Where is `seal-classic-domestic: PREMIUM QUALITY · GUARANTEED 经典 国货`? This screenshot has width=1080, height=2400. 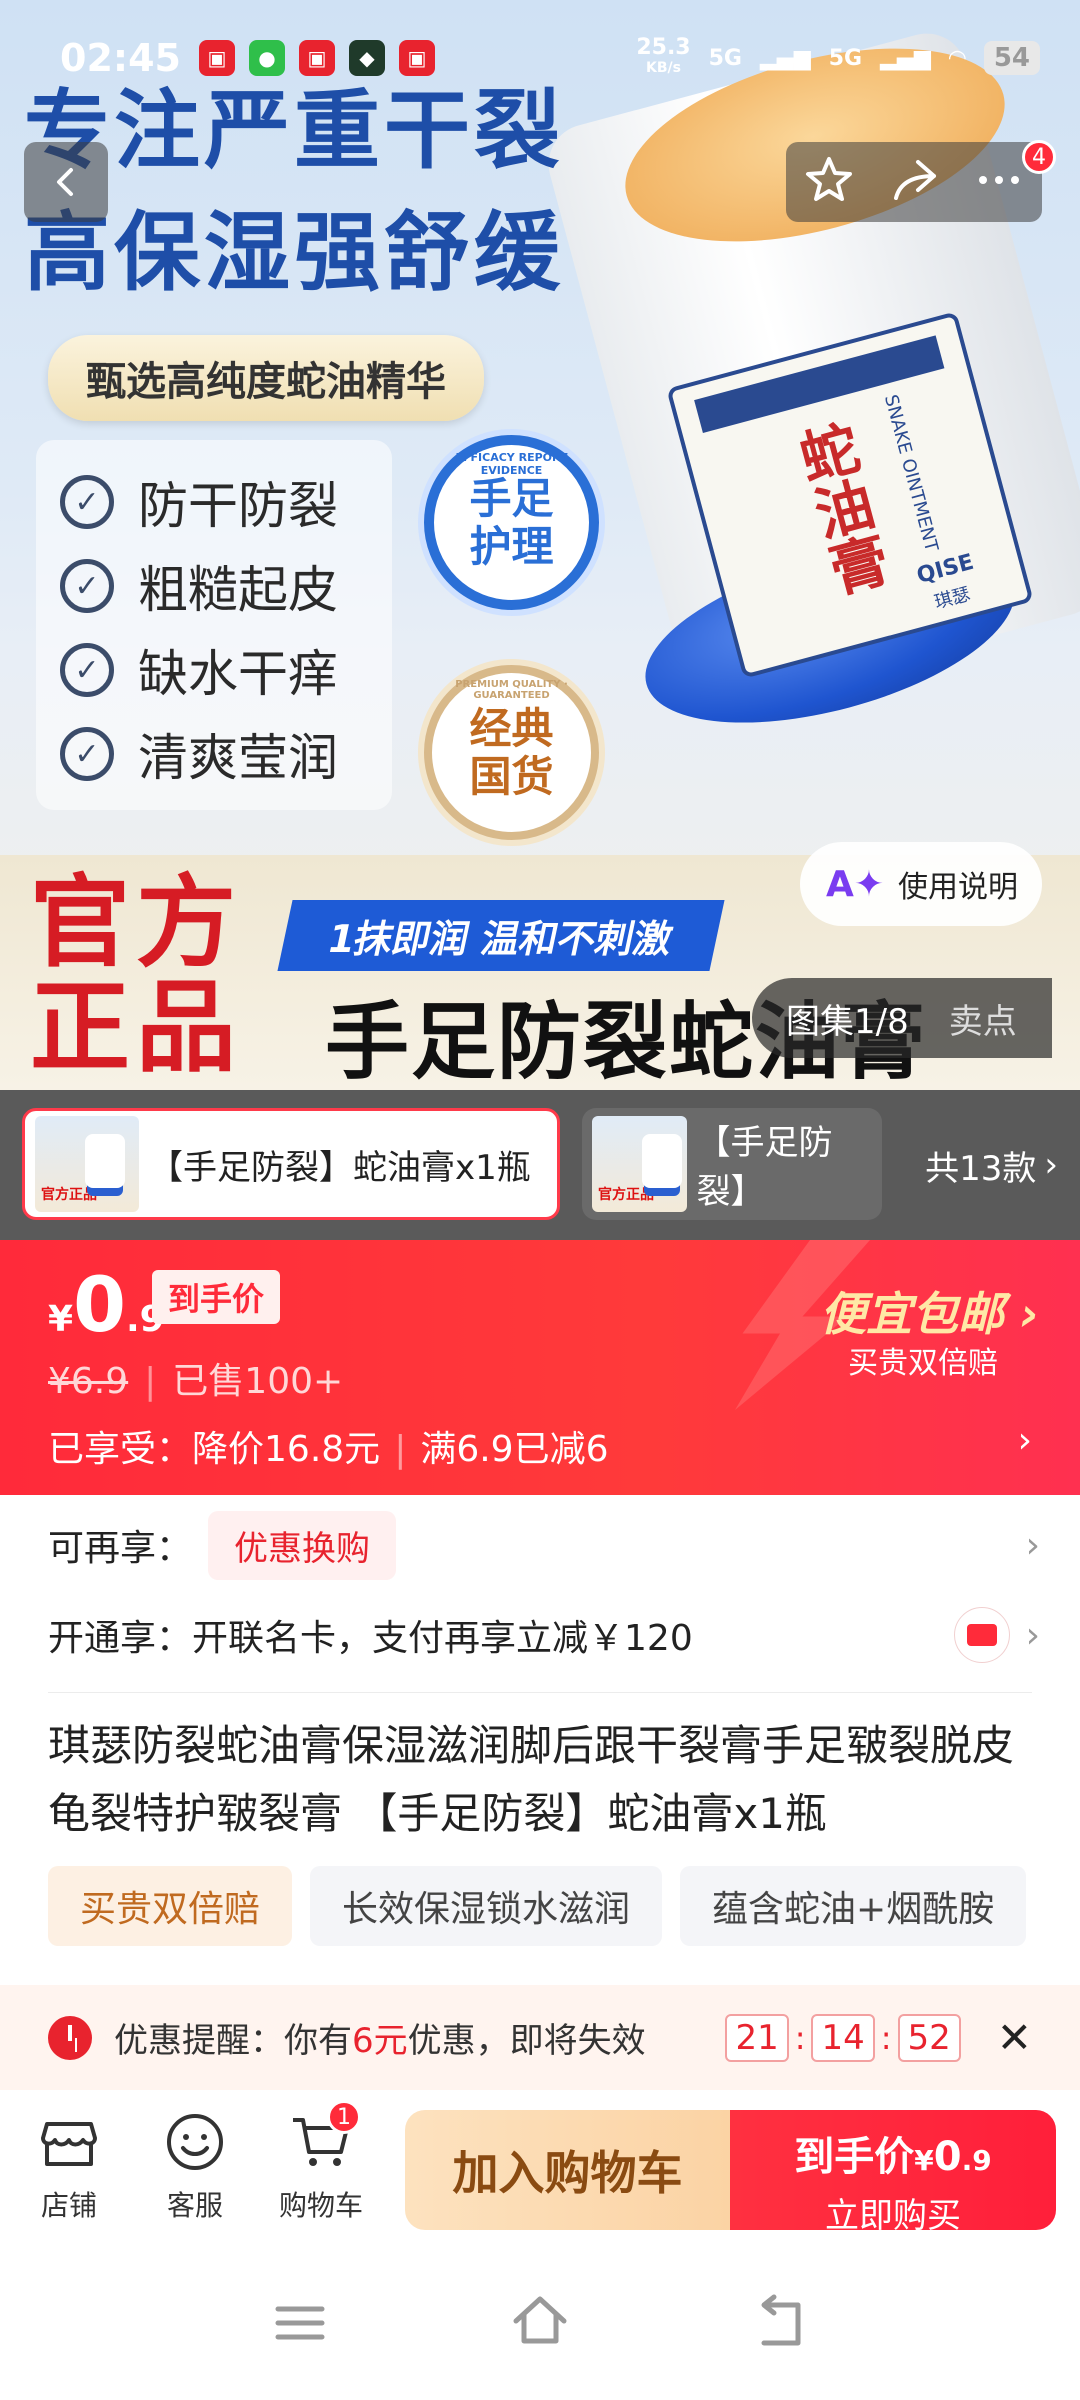 seal-classic-domestic: PREMIUM QUALITY · GUARANTEED 经典 国货 is located at coordinates (511, 752).